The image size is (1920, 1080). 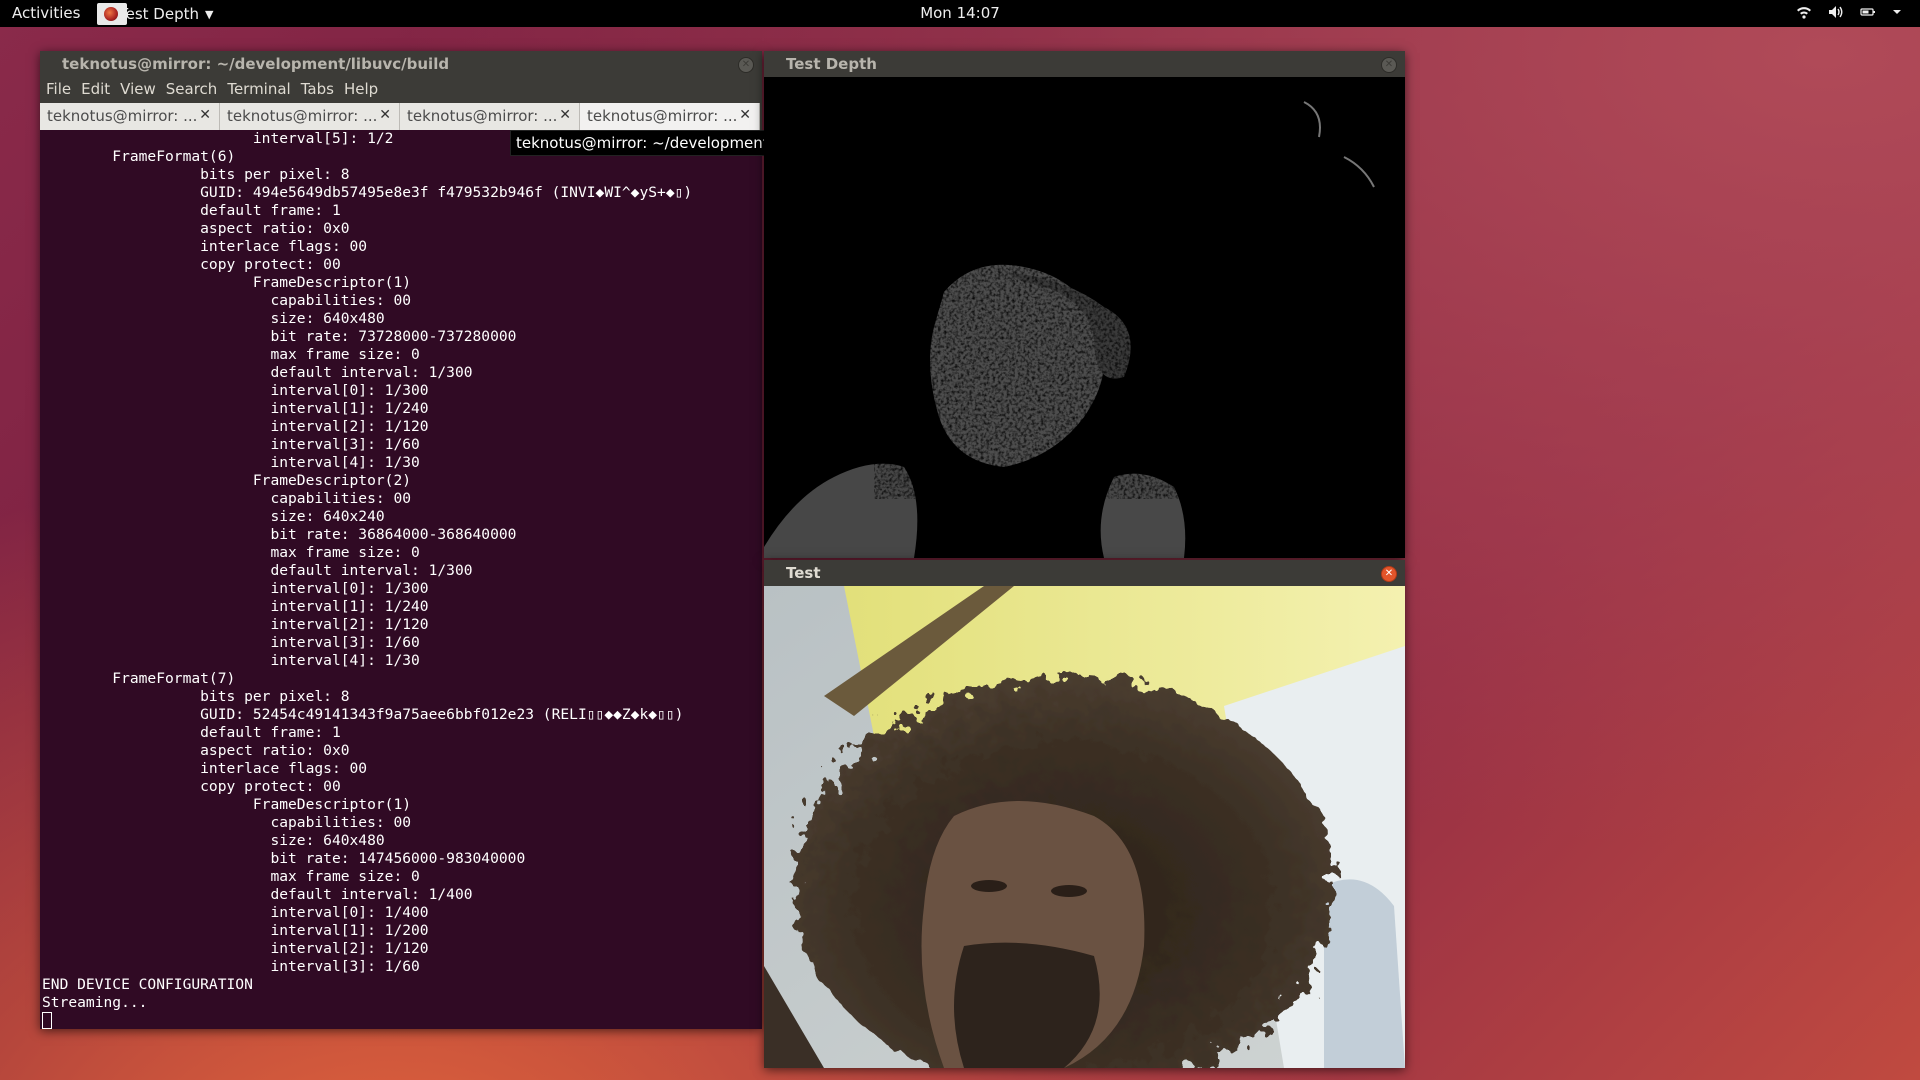 I want to click on terminal-line: bit rate: 36864000-368640000, so click(x=279, y=534).